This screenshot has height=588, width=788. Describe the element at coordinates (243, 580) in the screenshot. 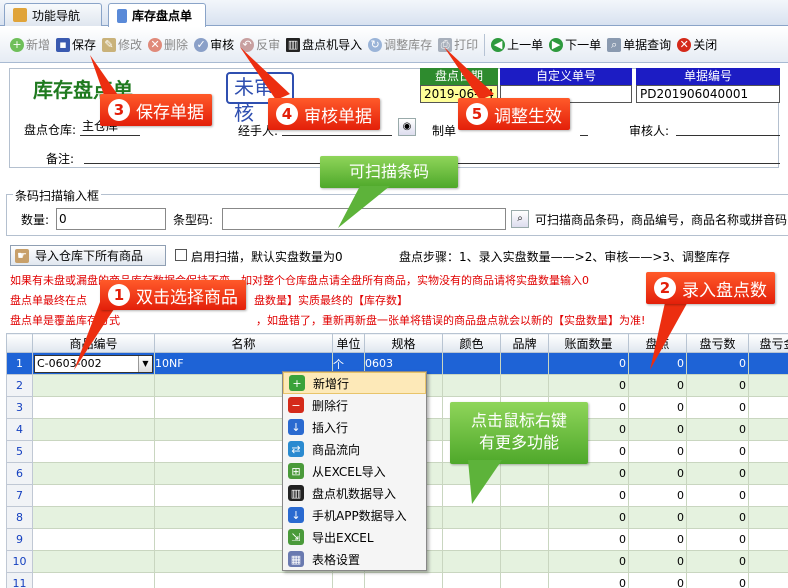

I see `name-cell` at that location.